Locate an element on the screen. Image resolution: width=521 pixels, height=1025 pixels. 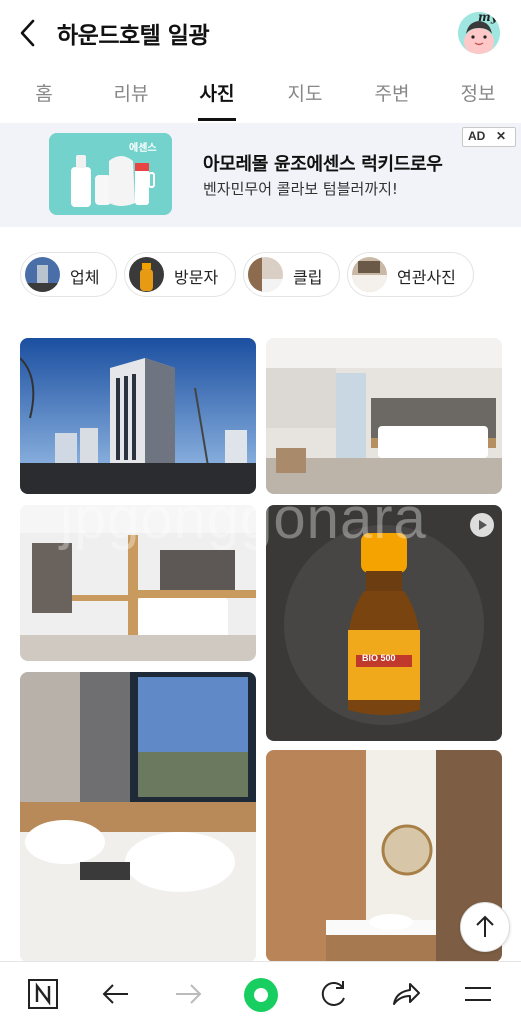
tab-bar: 홈 리뷰 사진 지도 주변 정보 is located at coordinates (260, 94).